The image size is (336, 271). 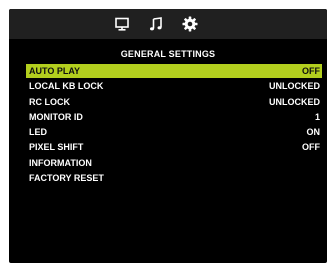 I want to click on category-tab-bar, so click(x=168, y=24).